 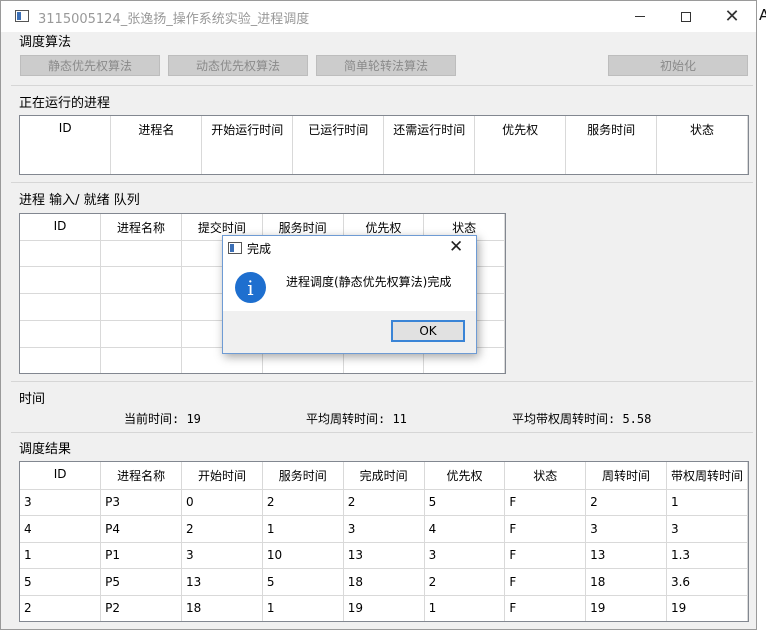 I want to click on completion-dialog: 完成 ✕ i 进程调度(静态优先权算法)完成 OK, so click(x=349, y=294).